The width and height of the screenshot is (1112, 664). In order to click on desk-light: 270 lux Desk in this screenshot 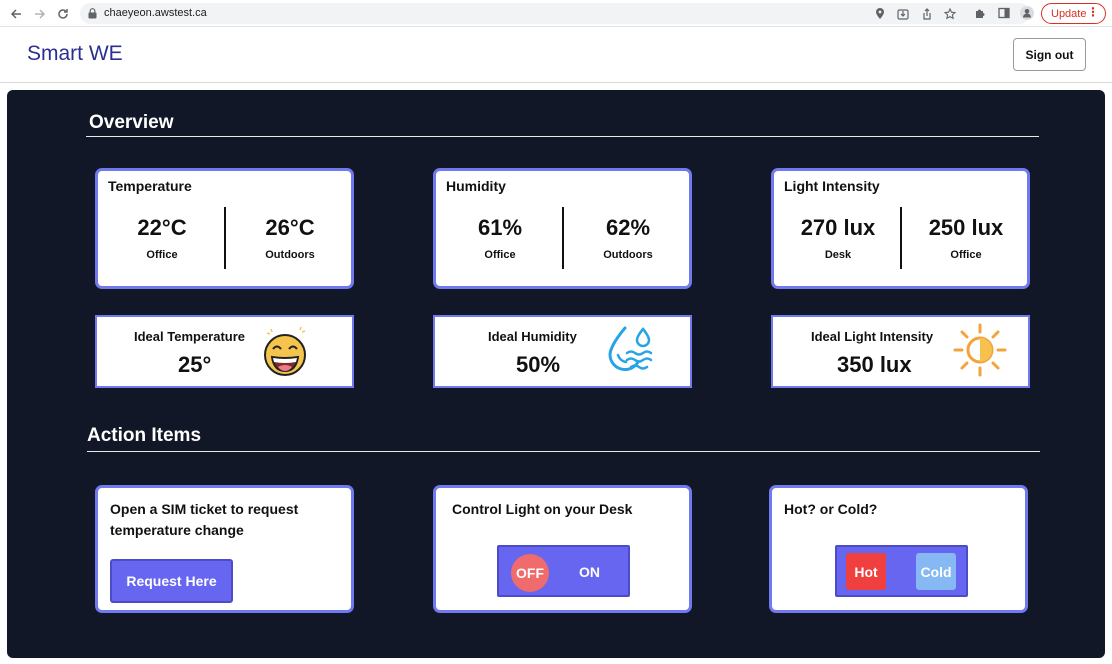, I will do `click(838, 238)`.